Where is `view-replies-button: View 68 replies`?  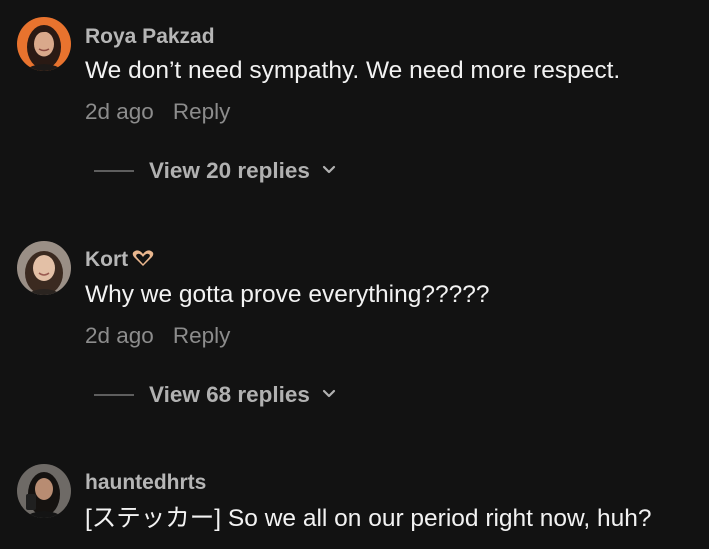
view-replies-button: View 68 replies is located at coordinates (215, 395).